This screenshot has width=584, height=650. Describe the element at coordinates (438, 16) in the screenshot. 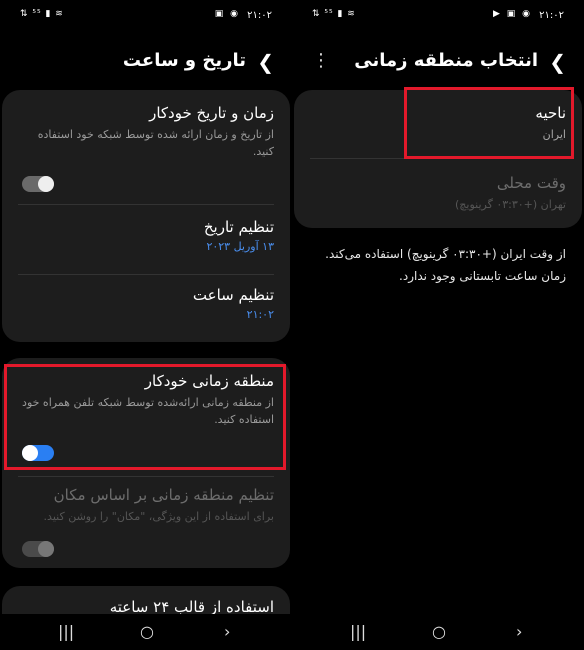

I see `status-bar: ⇅ ⁵⁵ ▮ ≋ ▶ ▣ ◉ ۲۱:۰۲` at that location.